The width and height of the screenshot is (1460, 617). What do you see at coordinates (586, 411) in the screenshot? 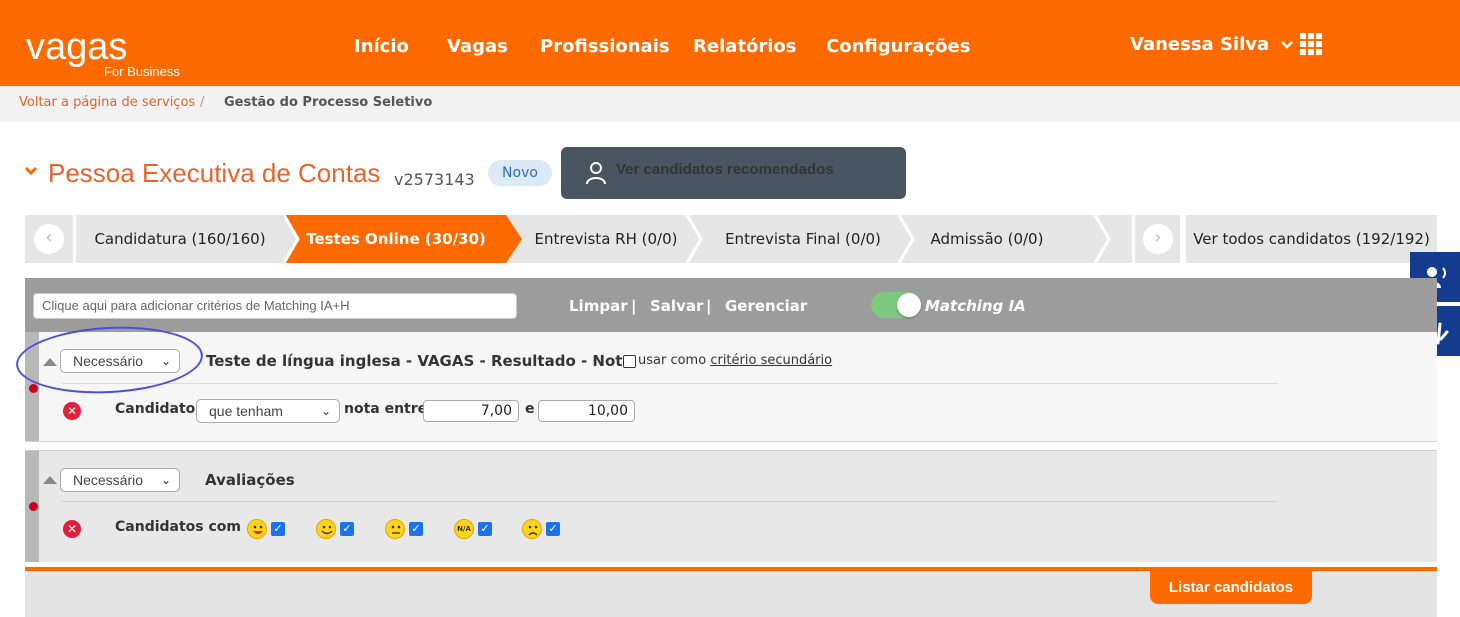
I see `max-score-input: 10,00` at bounding box center [586, 411].